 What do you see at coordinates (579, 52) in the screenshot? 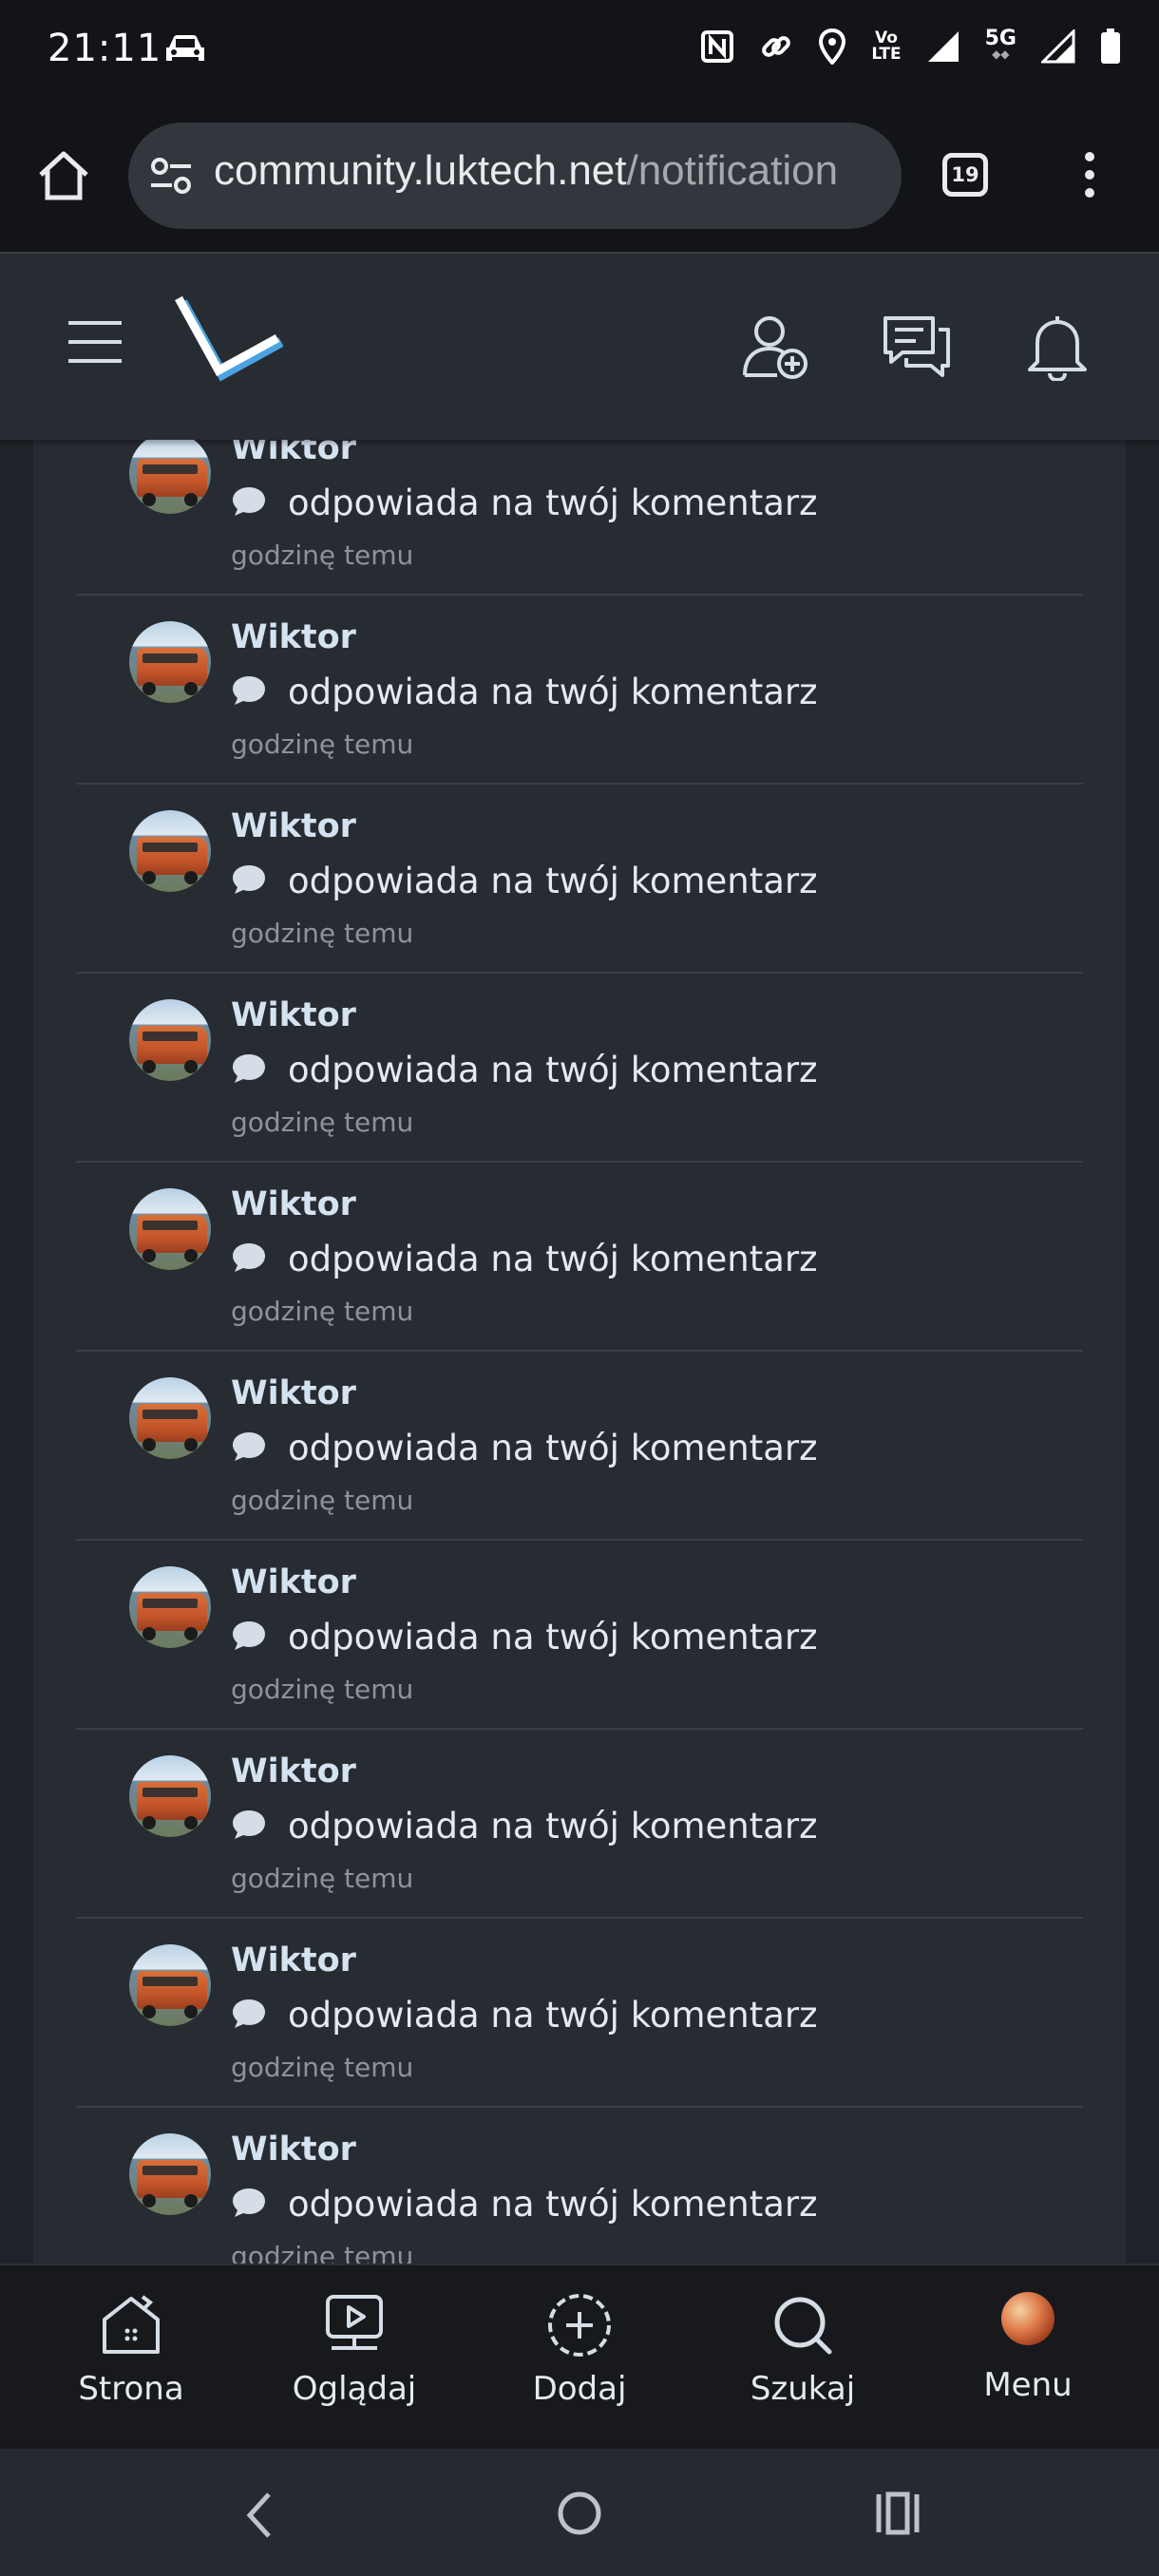
I see `status-bar: 21:11 Vo LTE 5G ◆◆` at bounding box center [579, 52].